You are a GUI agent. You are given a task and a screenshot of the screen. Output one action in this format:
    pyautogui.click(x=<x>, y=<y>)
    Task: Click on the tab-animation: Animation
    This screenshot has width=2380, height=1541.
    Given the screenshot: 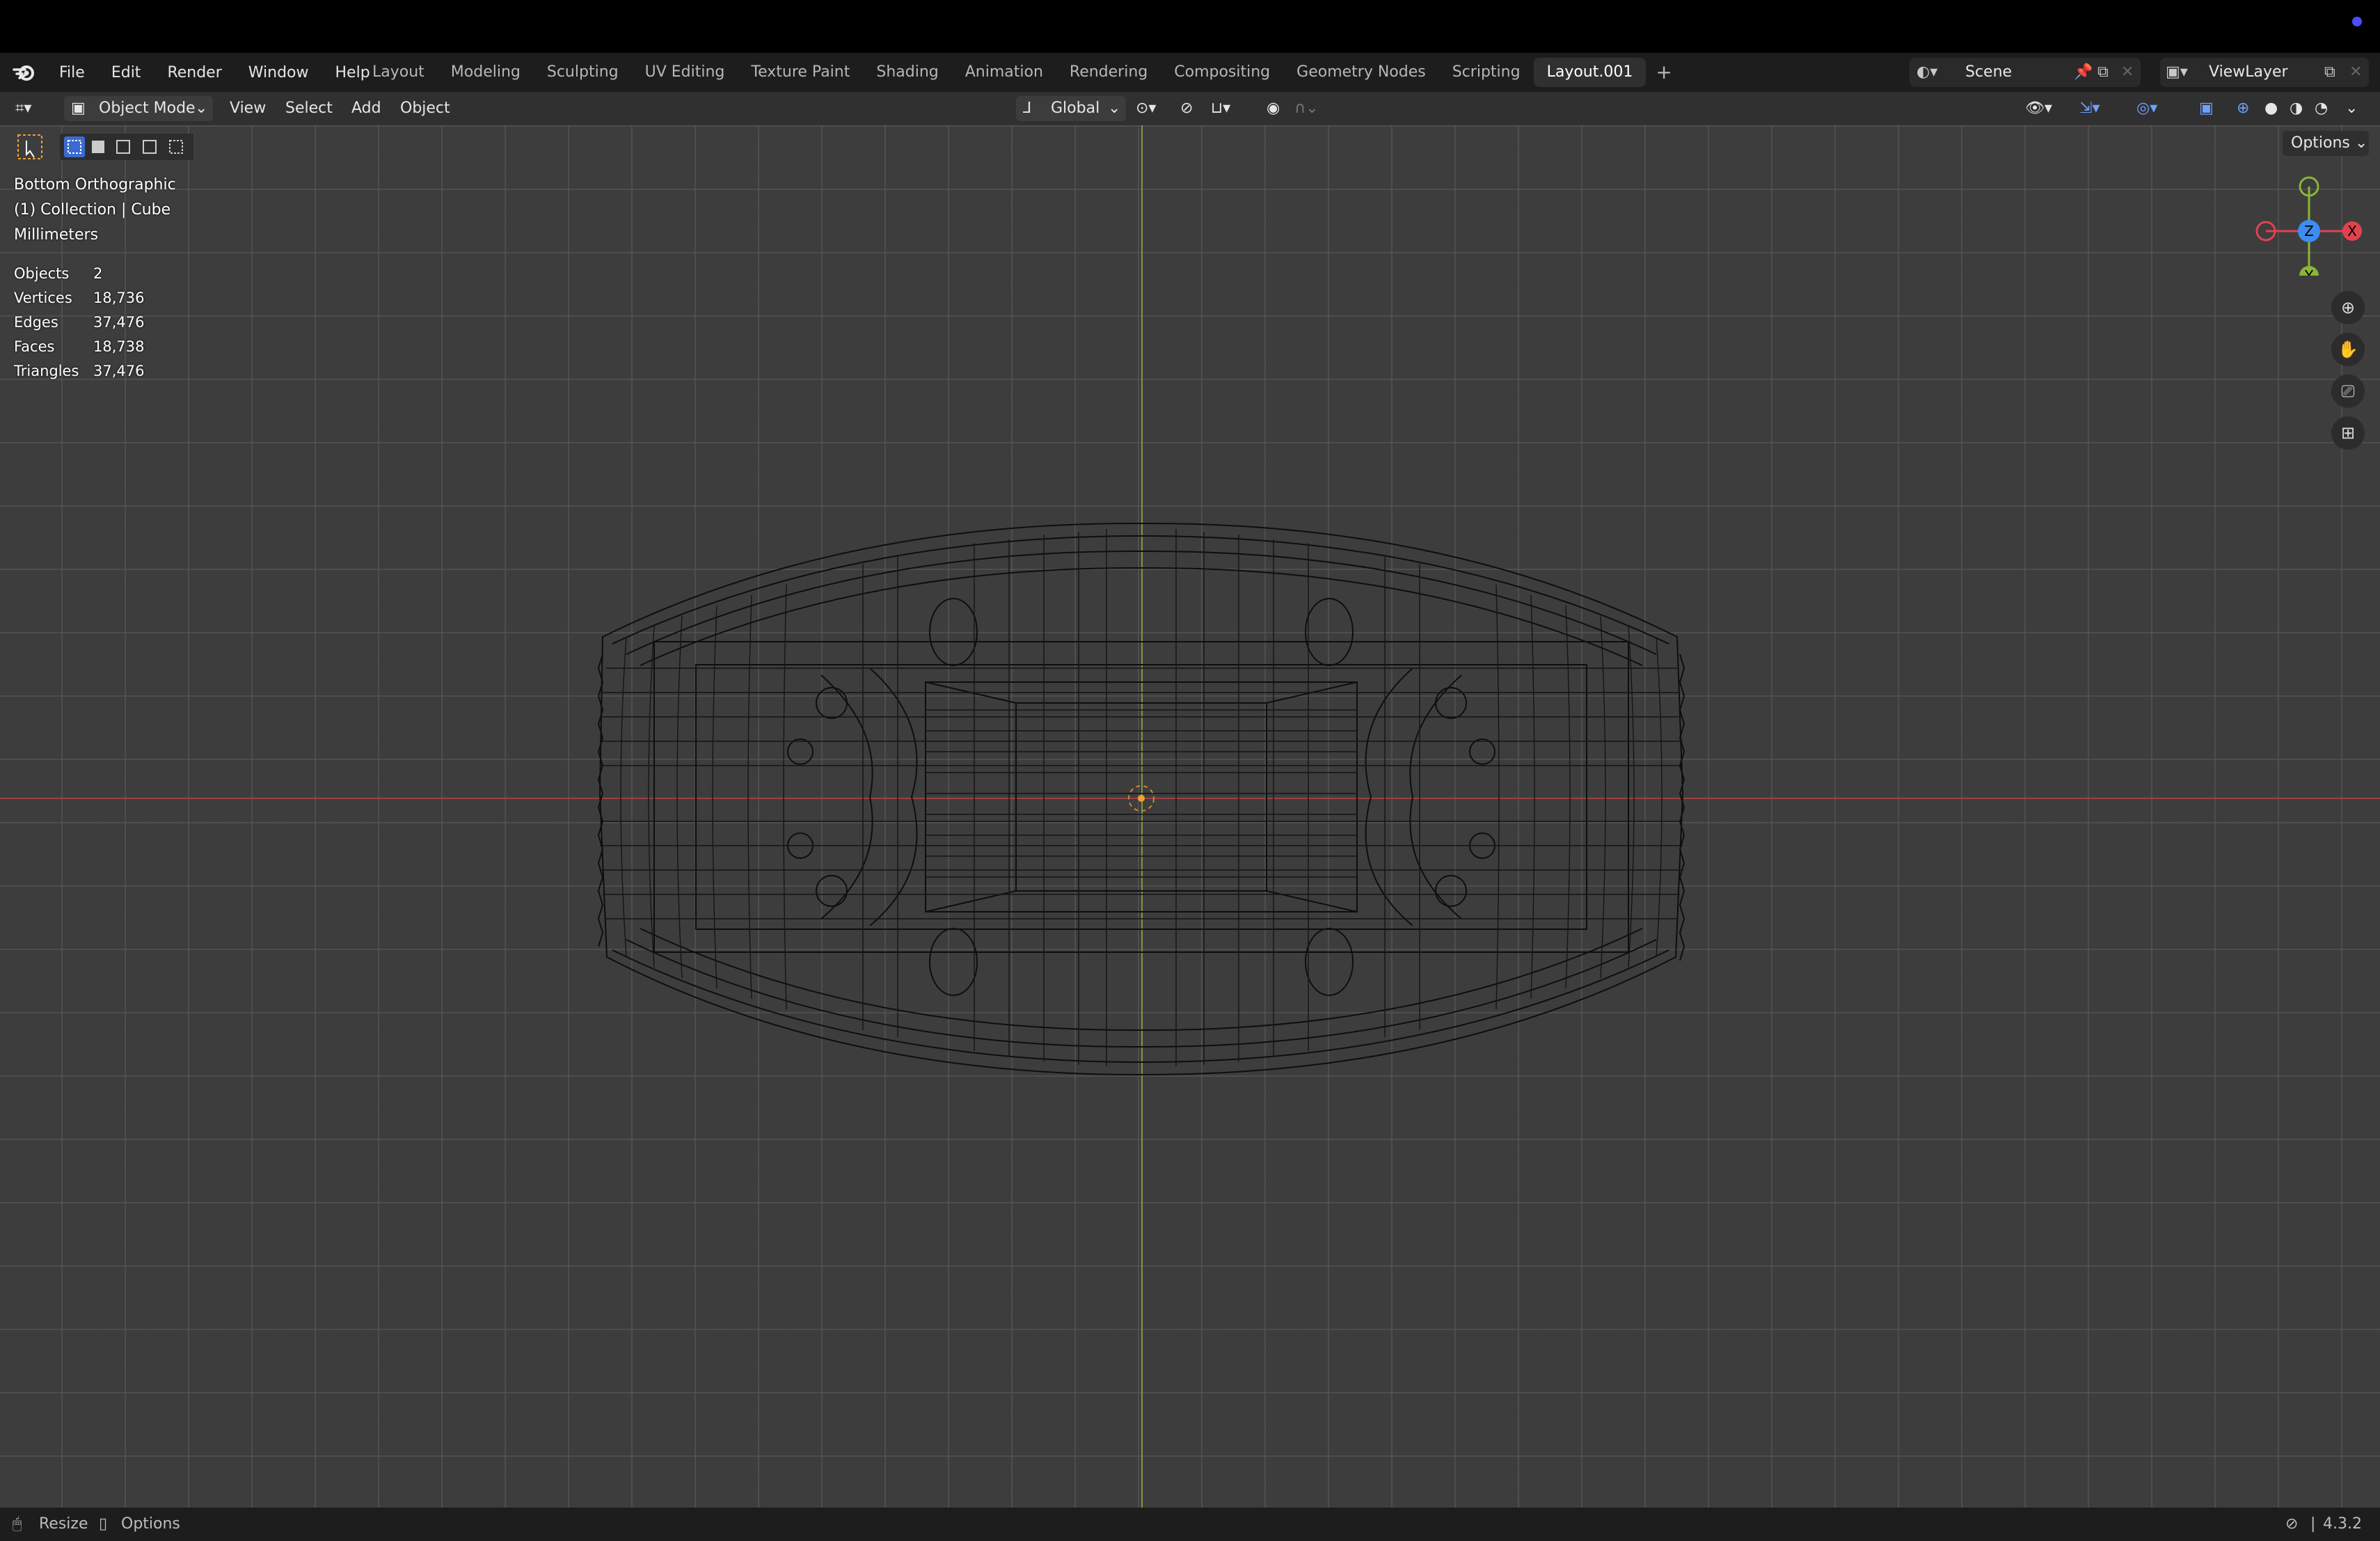 What is the action you would take?
    pyautogui.click(x=1004, y=72)
    